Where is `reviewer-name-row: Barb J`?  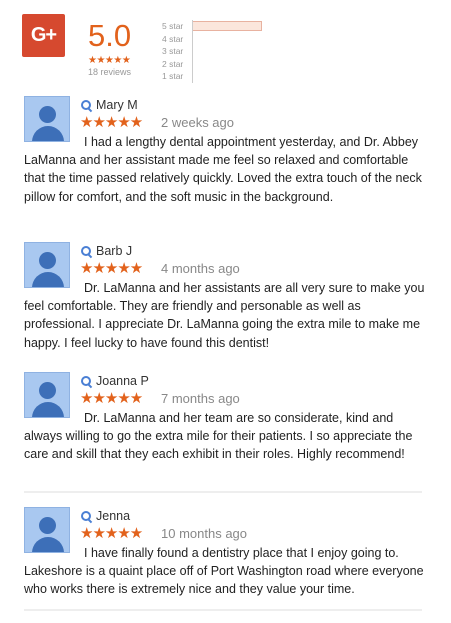
reviewer-name-row: Barb J is located at coordinates (106, 251).